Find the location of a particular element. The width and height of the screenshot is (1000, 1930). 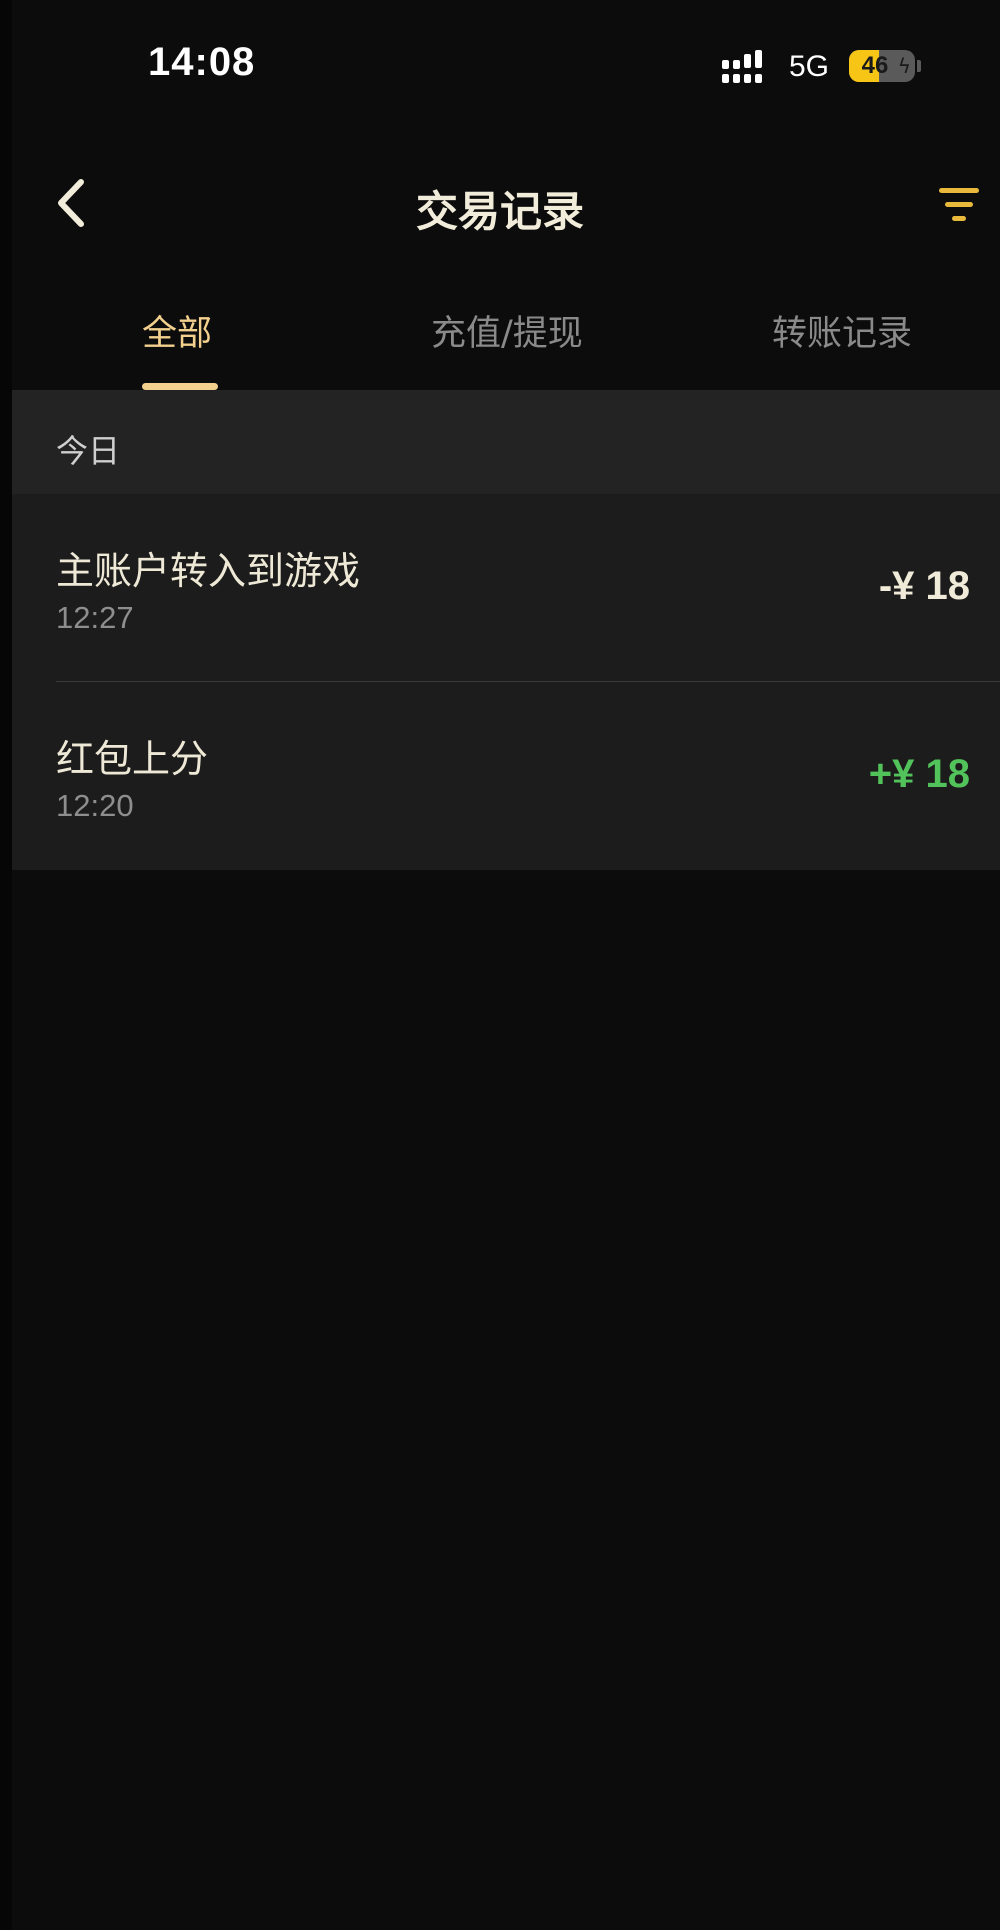

battery-icon: 46 ϟ is located at coordinates (882, 66).